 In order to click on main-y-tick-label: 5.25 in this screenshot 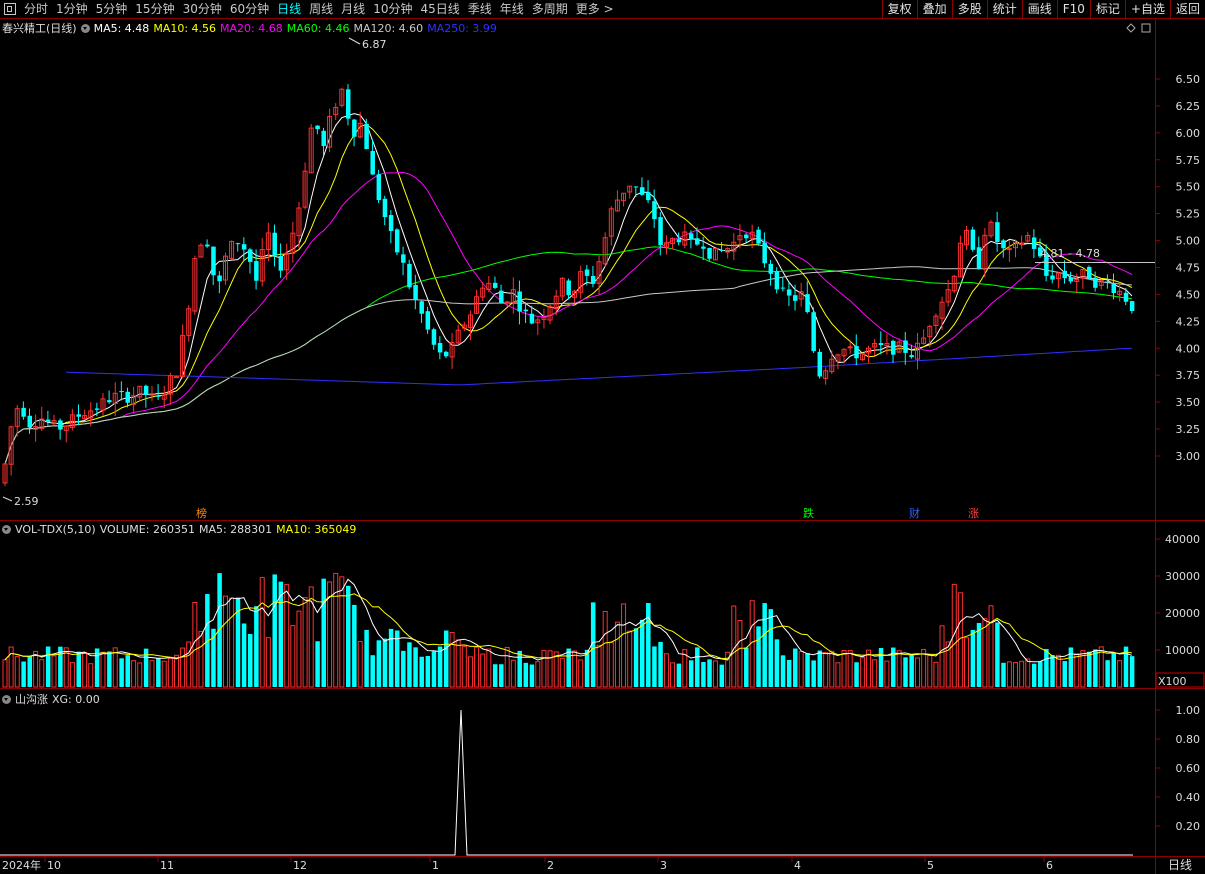, I will do `click(1188, 214)`.